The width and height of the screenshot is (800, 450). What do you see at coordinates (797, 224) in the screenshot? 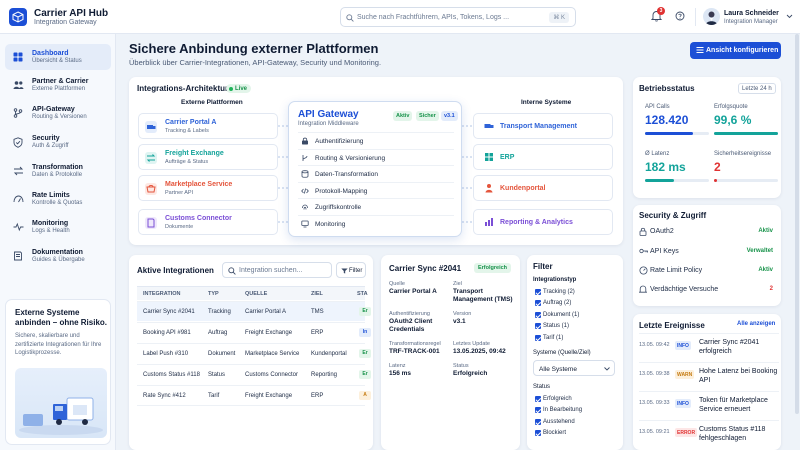
I see `page-scrollbar` at bounding box center [797, 224].